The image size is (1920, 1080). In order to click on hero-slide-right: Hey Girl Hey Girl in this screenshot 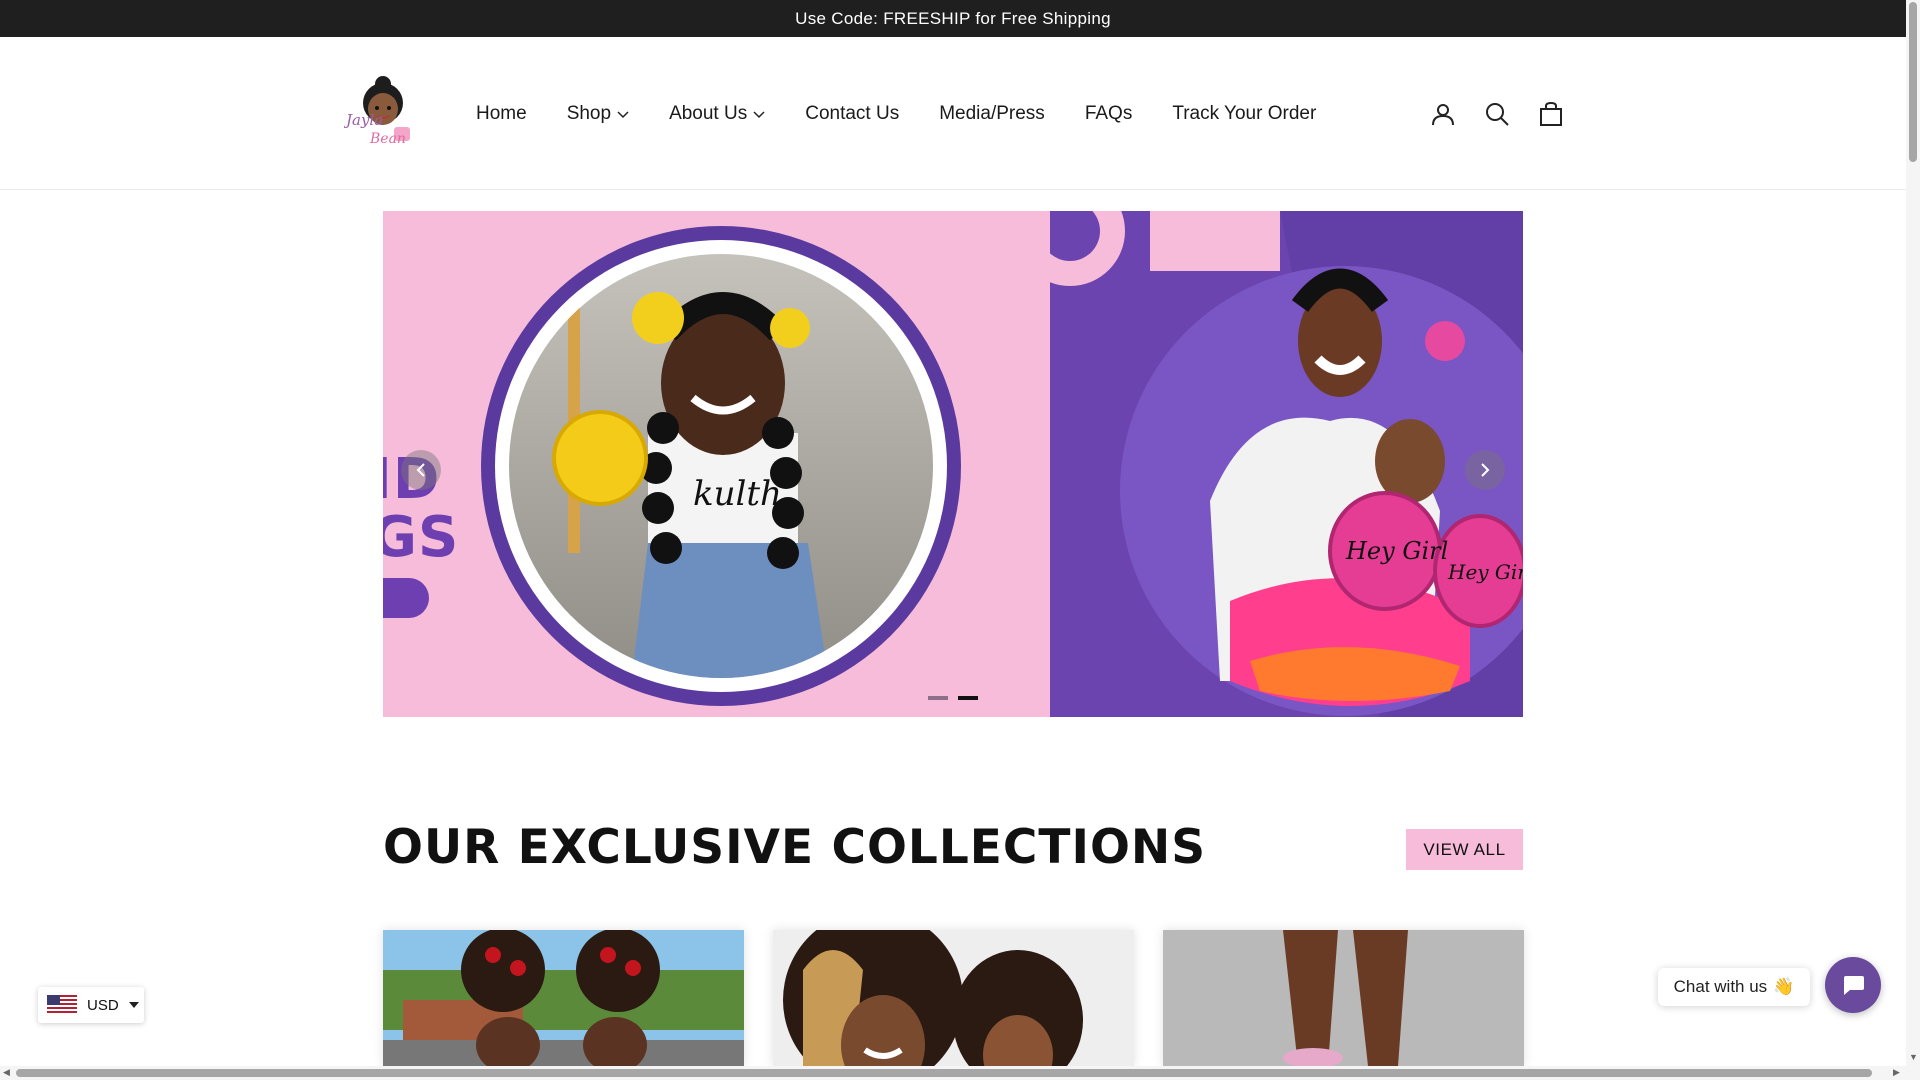, I will do `click(1286, 464)`.